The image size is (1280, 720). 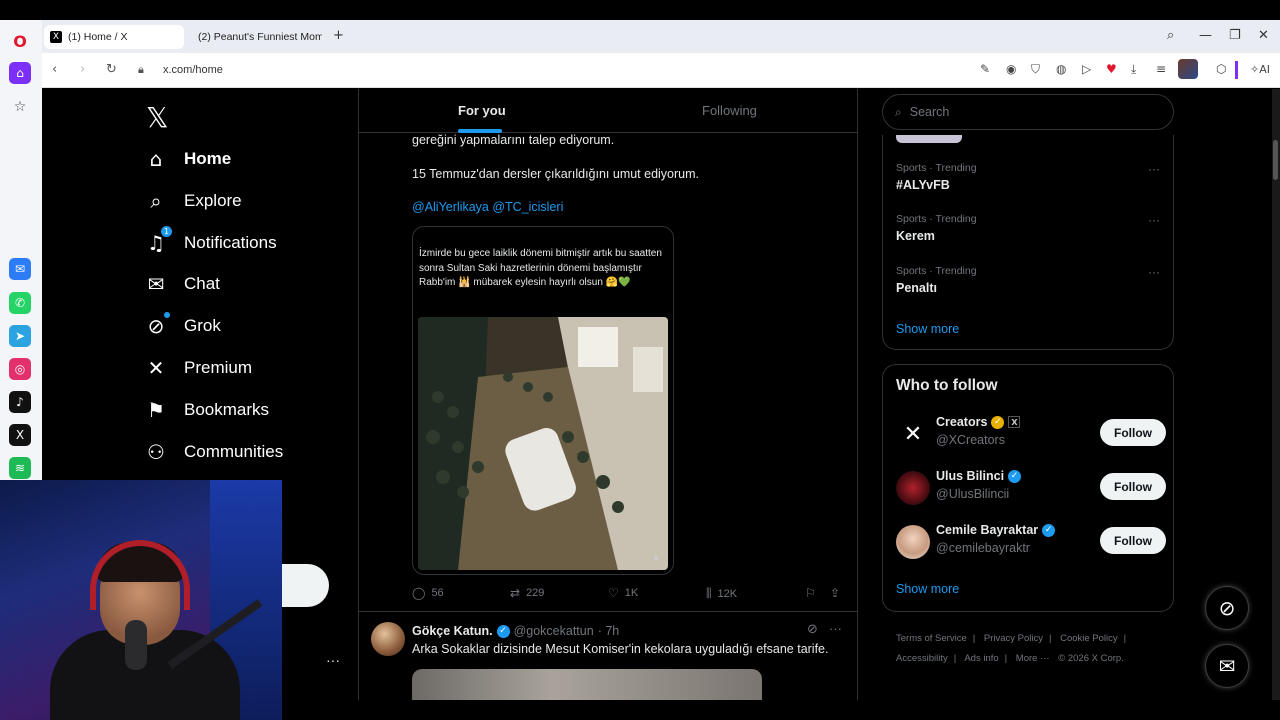 I want to click on trend-item: Sports · Trending Penaltı ···, so click(x=1031, y=280).